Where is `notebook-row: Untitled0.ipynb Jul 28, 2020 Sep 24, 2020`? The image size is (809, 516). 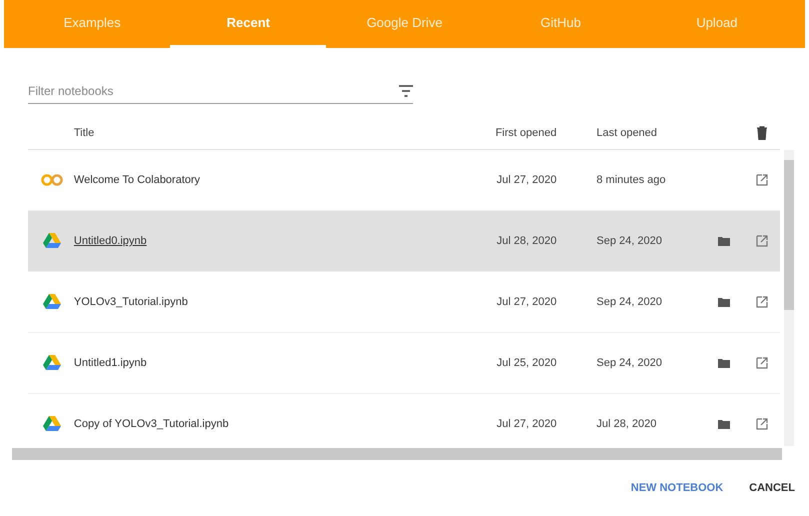
notebook-row: Untitled0.ipynb Jul 28, 2020 Sep 24, 2020 is located at coordinates (404, 241).